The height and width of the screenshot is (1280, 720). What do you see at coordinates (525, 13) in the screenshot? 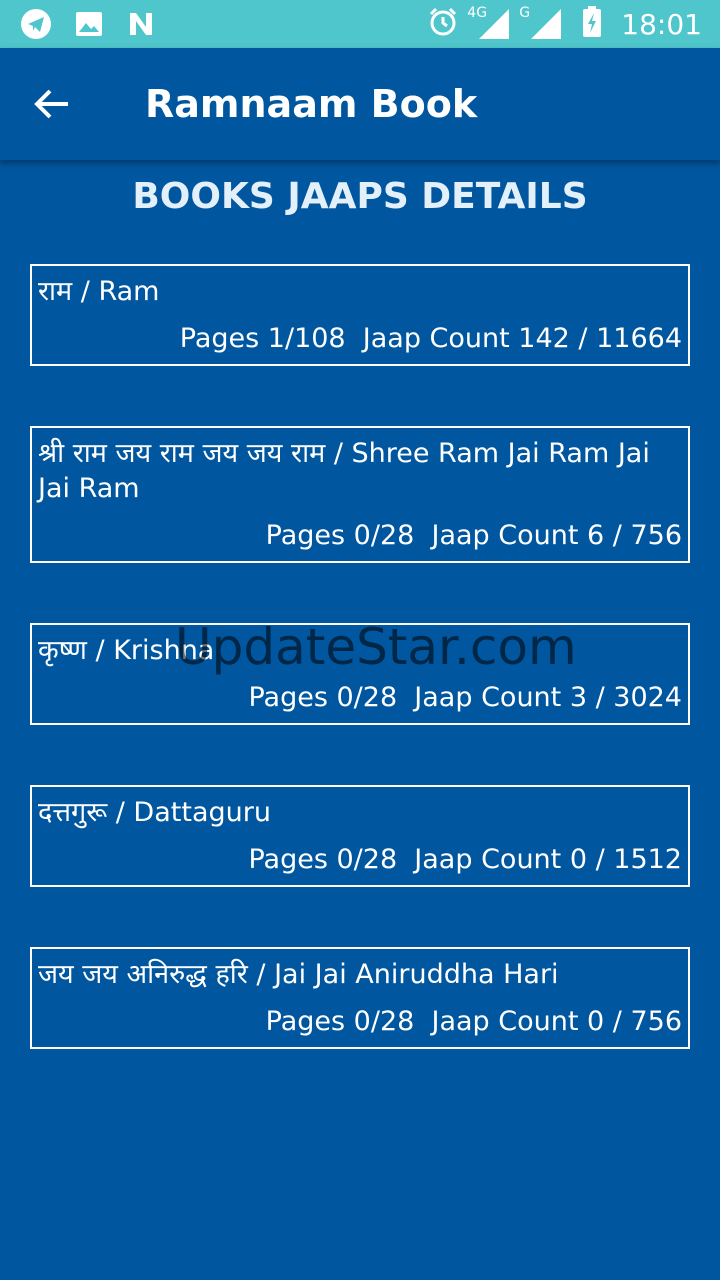
I see `network-type-label: G` at bounding box center [525, 13].